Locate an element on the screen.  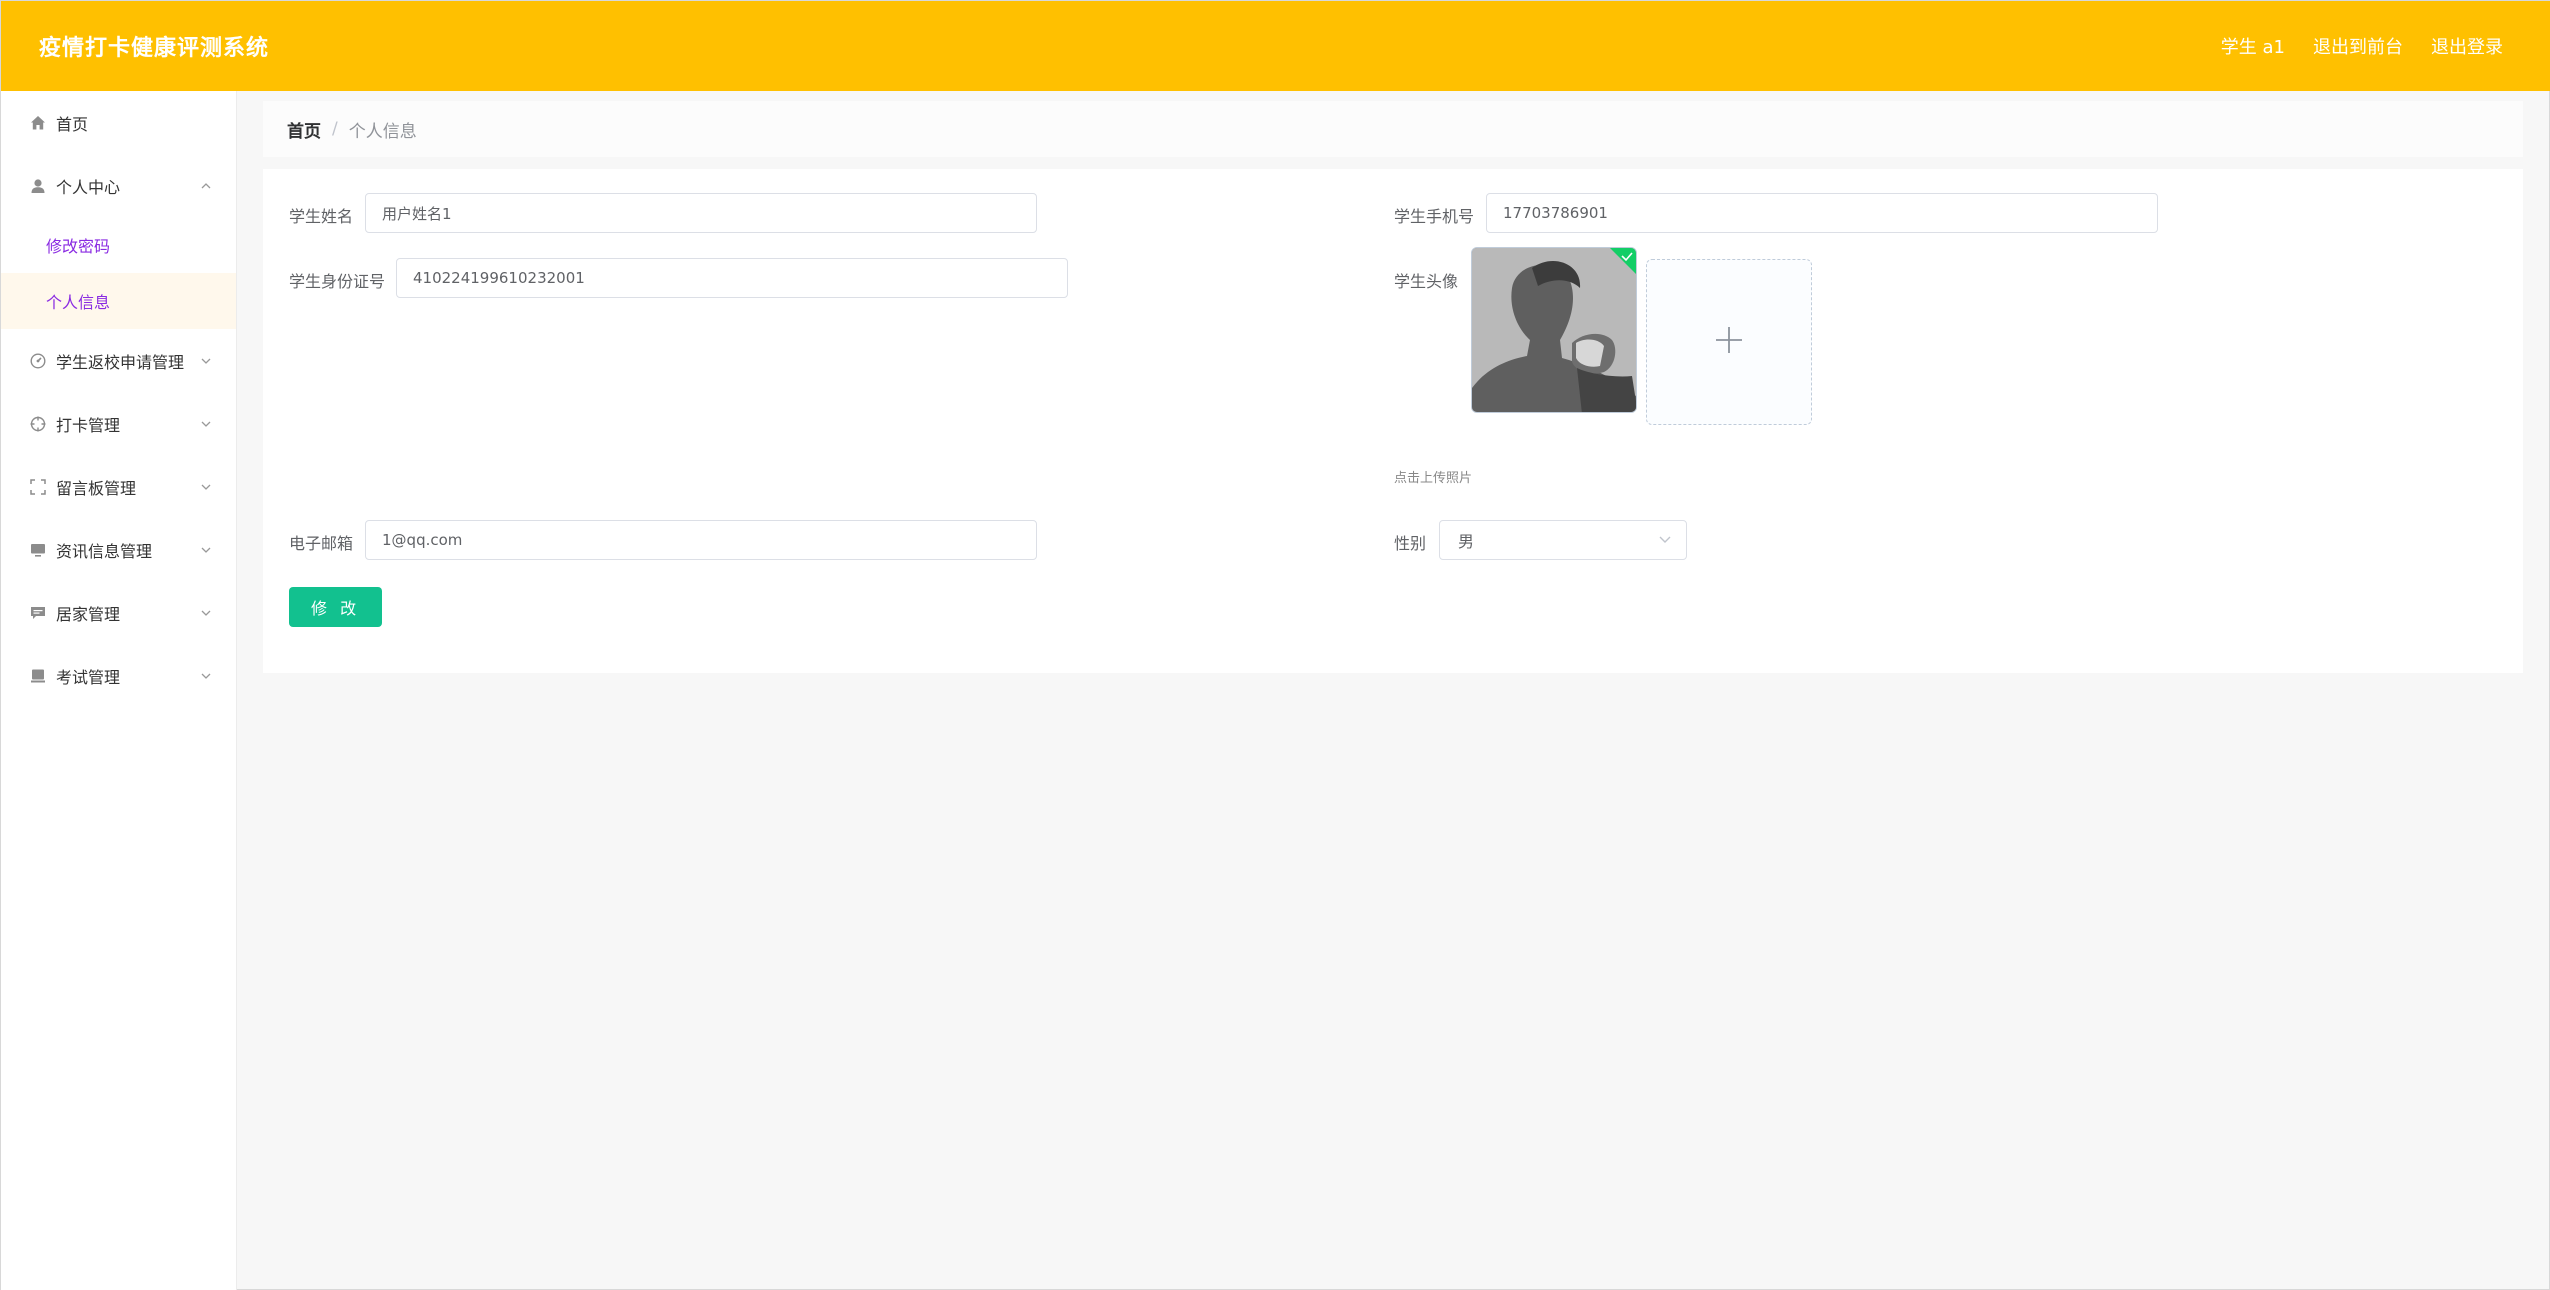
top-header: 疫情打卡健康评测系统 学生 a1 退出到前台 退出登录 is located at coordinates (1275, 46).